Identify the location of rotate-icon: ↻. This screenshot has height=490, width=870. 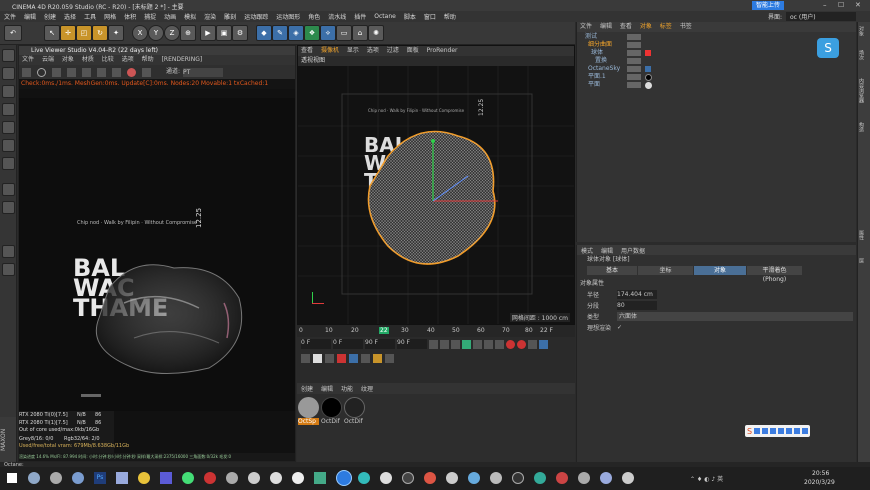
(100, 33).